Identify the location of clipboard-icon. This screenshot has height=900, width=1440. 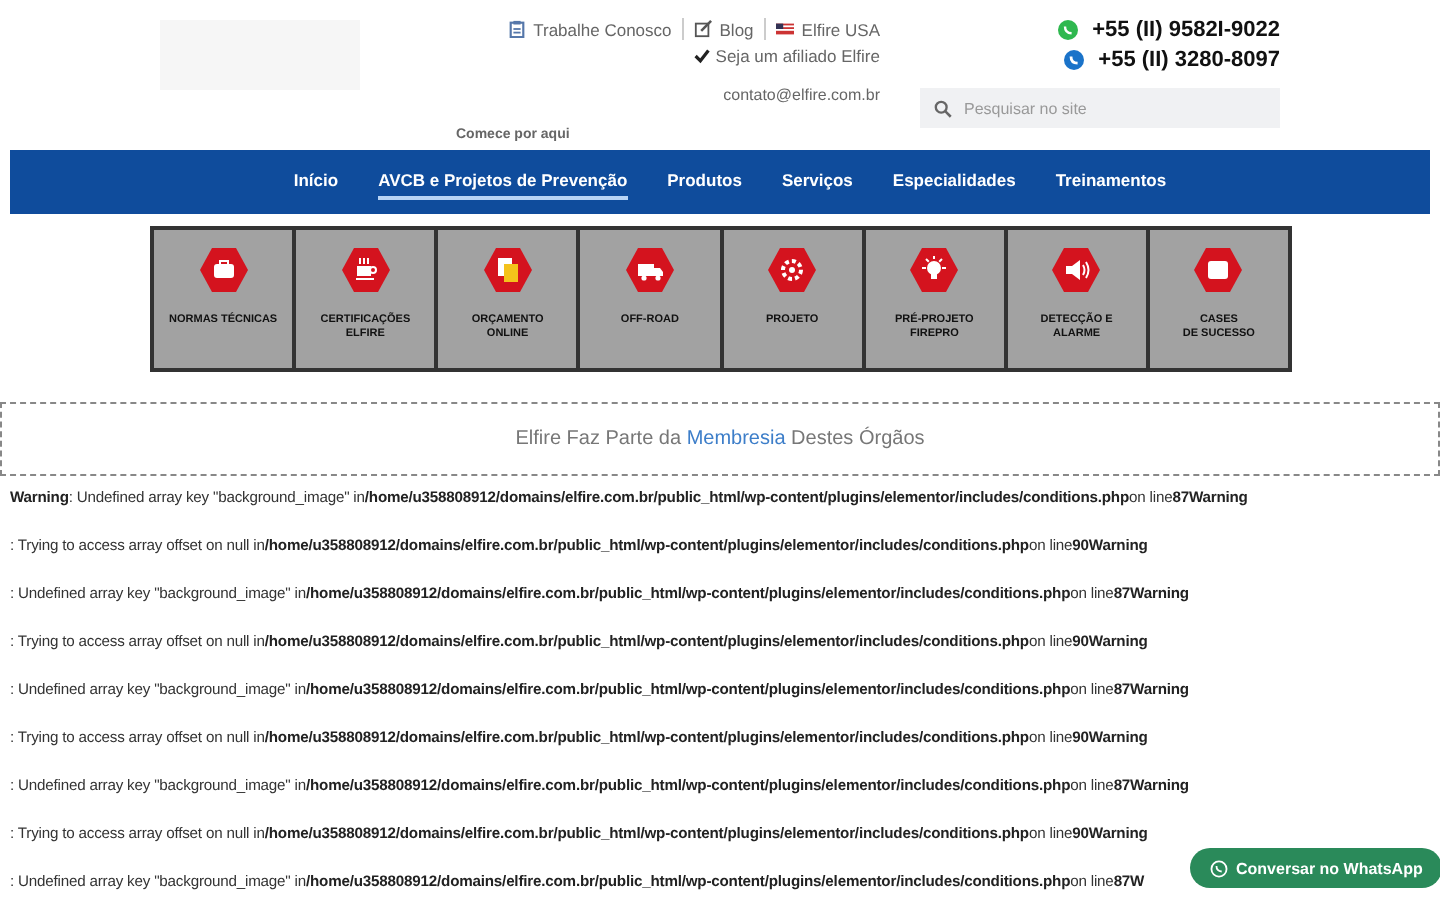
(516, 29).